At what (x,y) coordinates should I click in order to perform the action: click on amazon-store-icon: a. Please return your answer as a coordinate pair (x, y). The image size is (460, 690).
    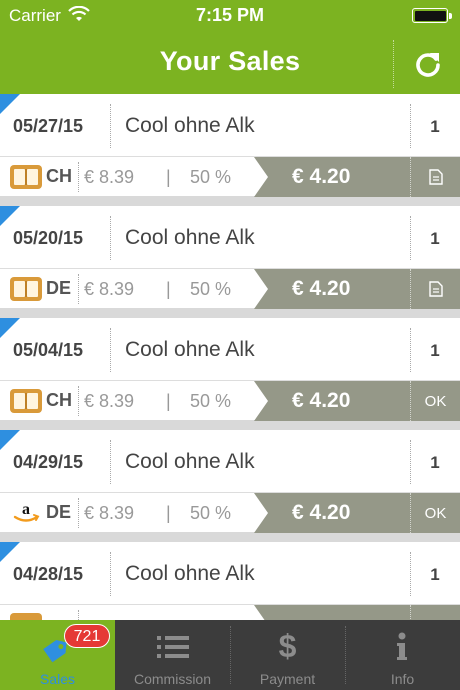
    Looking at the image, I should click on (26, 513).